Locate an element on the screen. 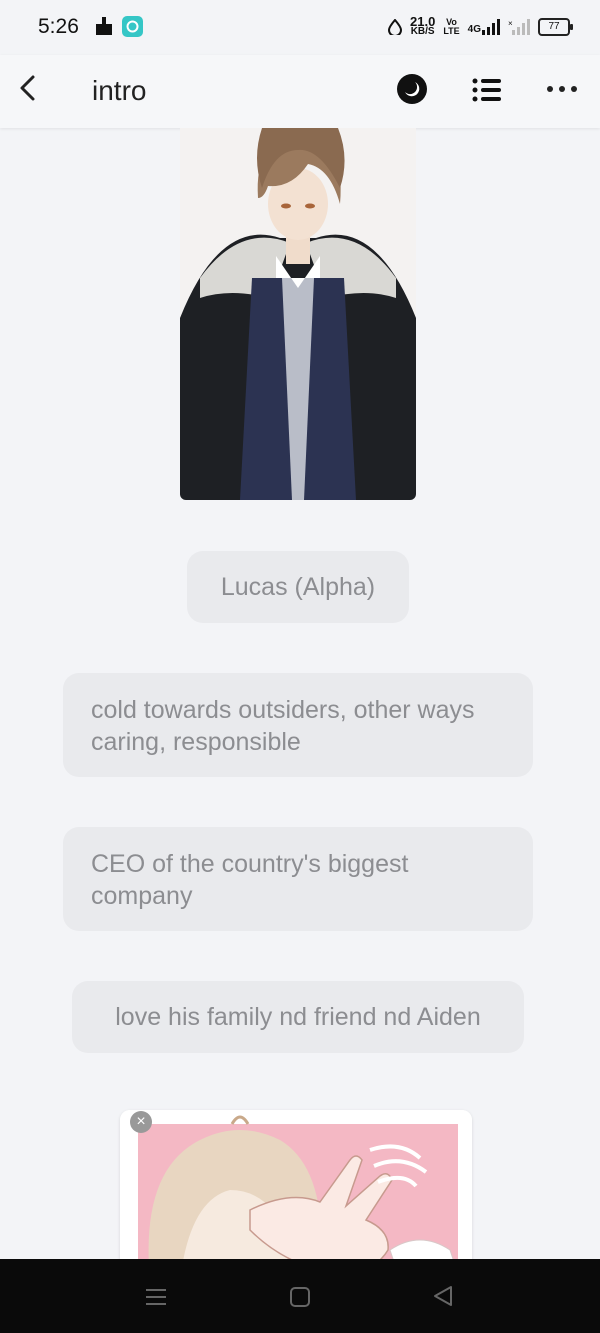 This screenshot has width=600, height=1333. list-icon is located at coordinates (487, 90).